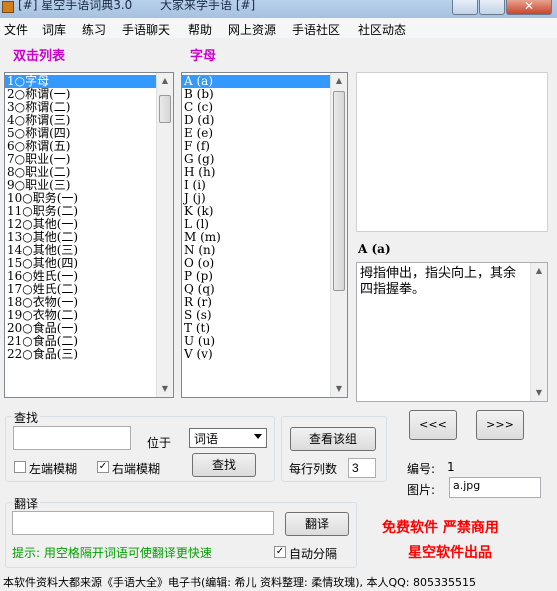  What do you see at coordinates (112, 553) in the screenshot?
I see `translate-hint: 提示: 用空格隔开词语可使翻译更快速` at bounding box center [112, 553].